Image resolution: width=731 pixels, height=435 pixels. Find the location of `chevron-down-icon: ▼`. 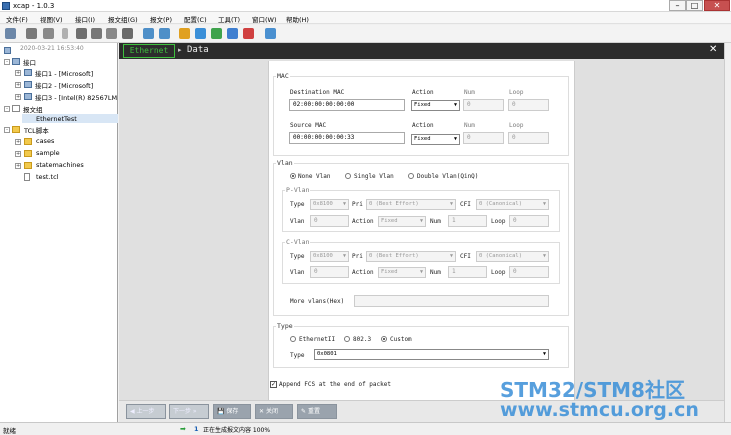

chevron-down-icon: ▼ is located at coordinates (455, 105).